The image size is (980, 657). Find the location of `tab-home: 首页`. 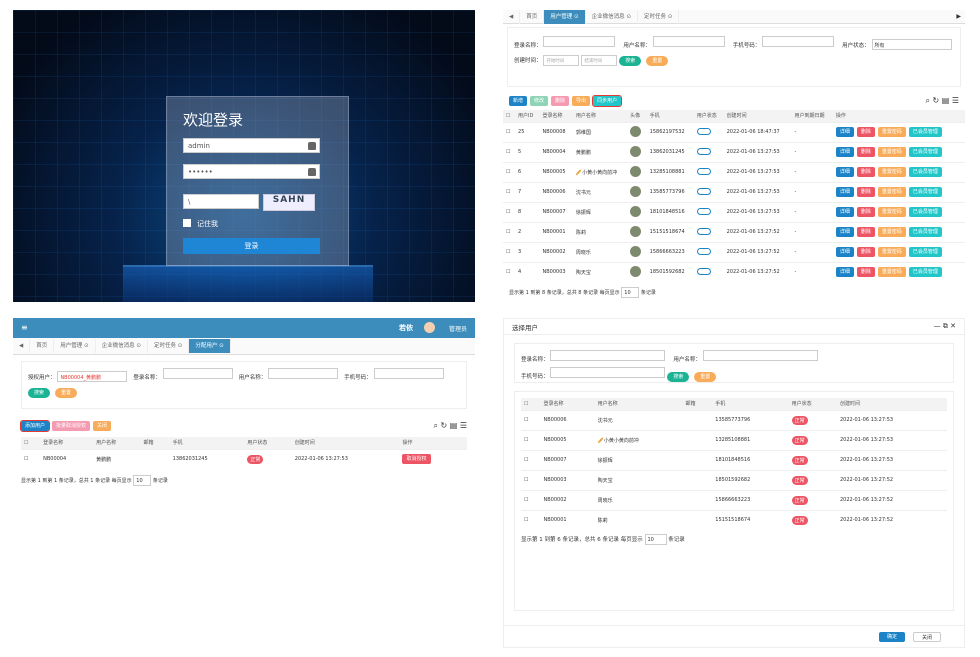

tab-home: 首页 is located at coordinates (532, 17).